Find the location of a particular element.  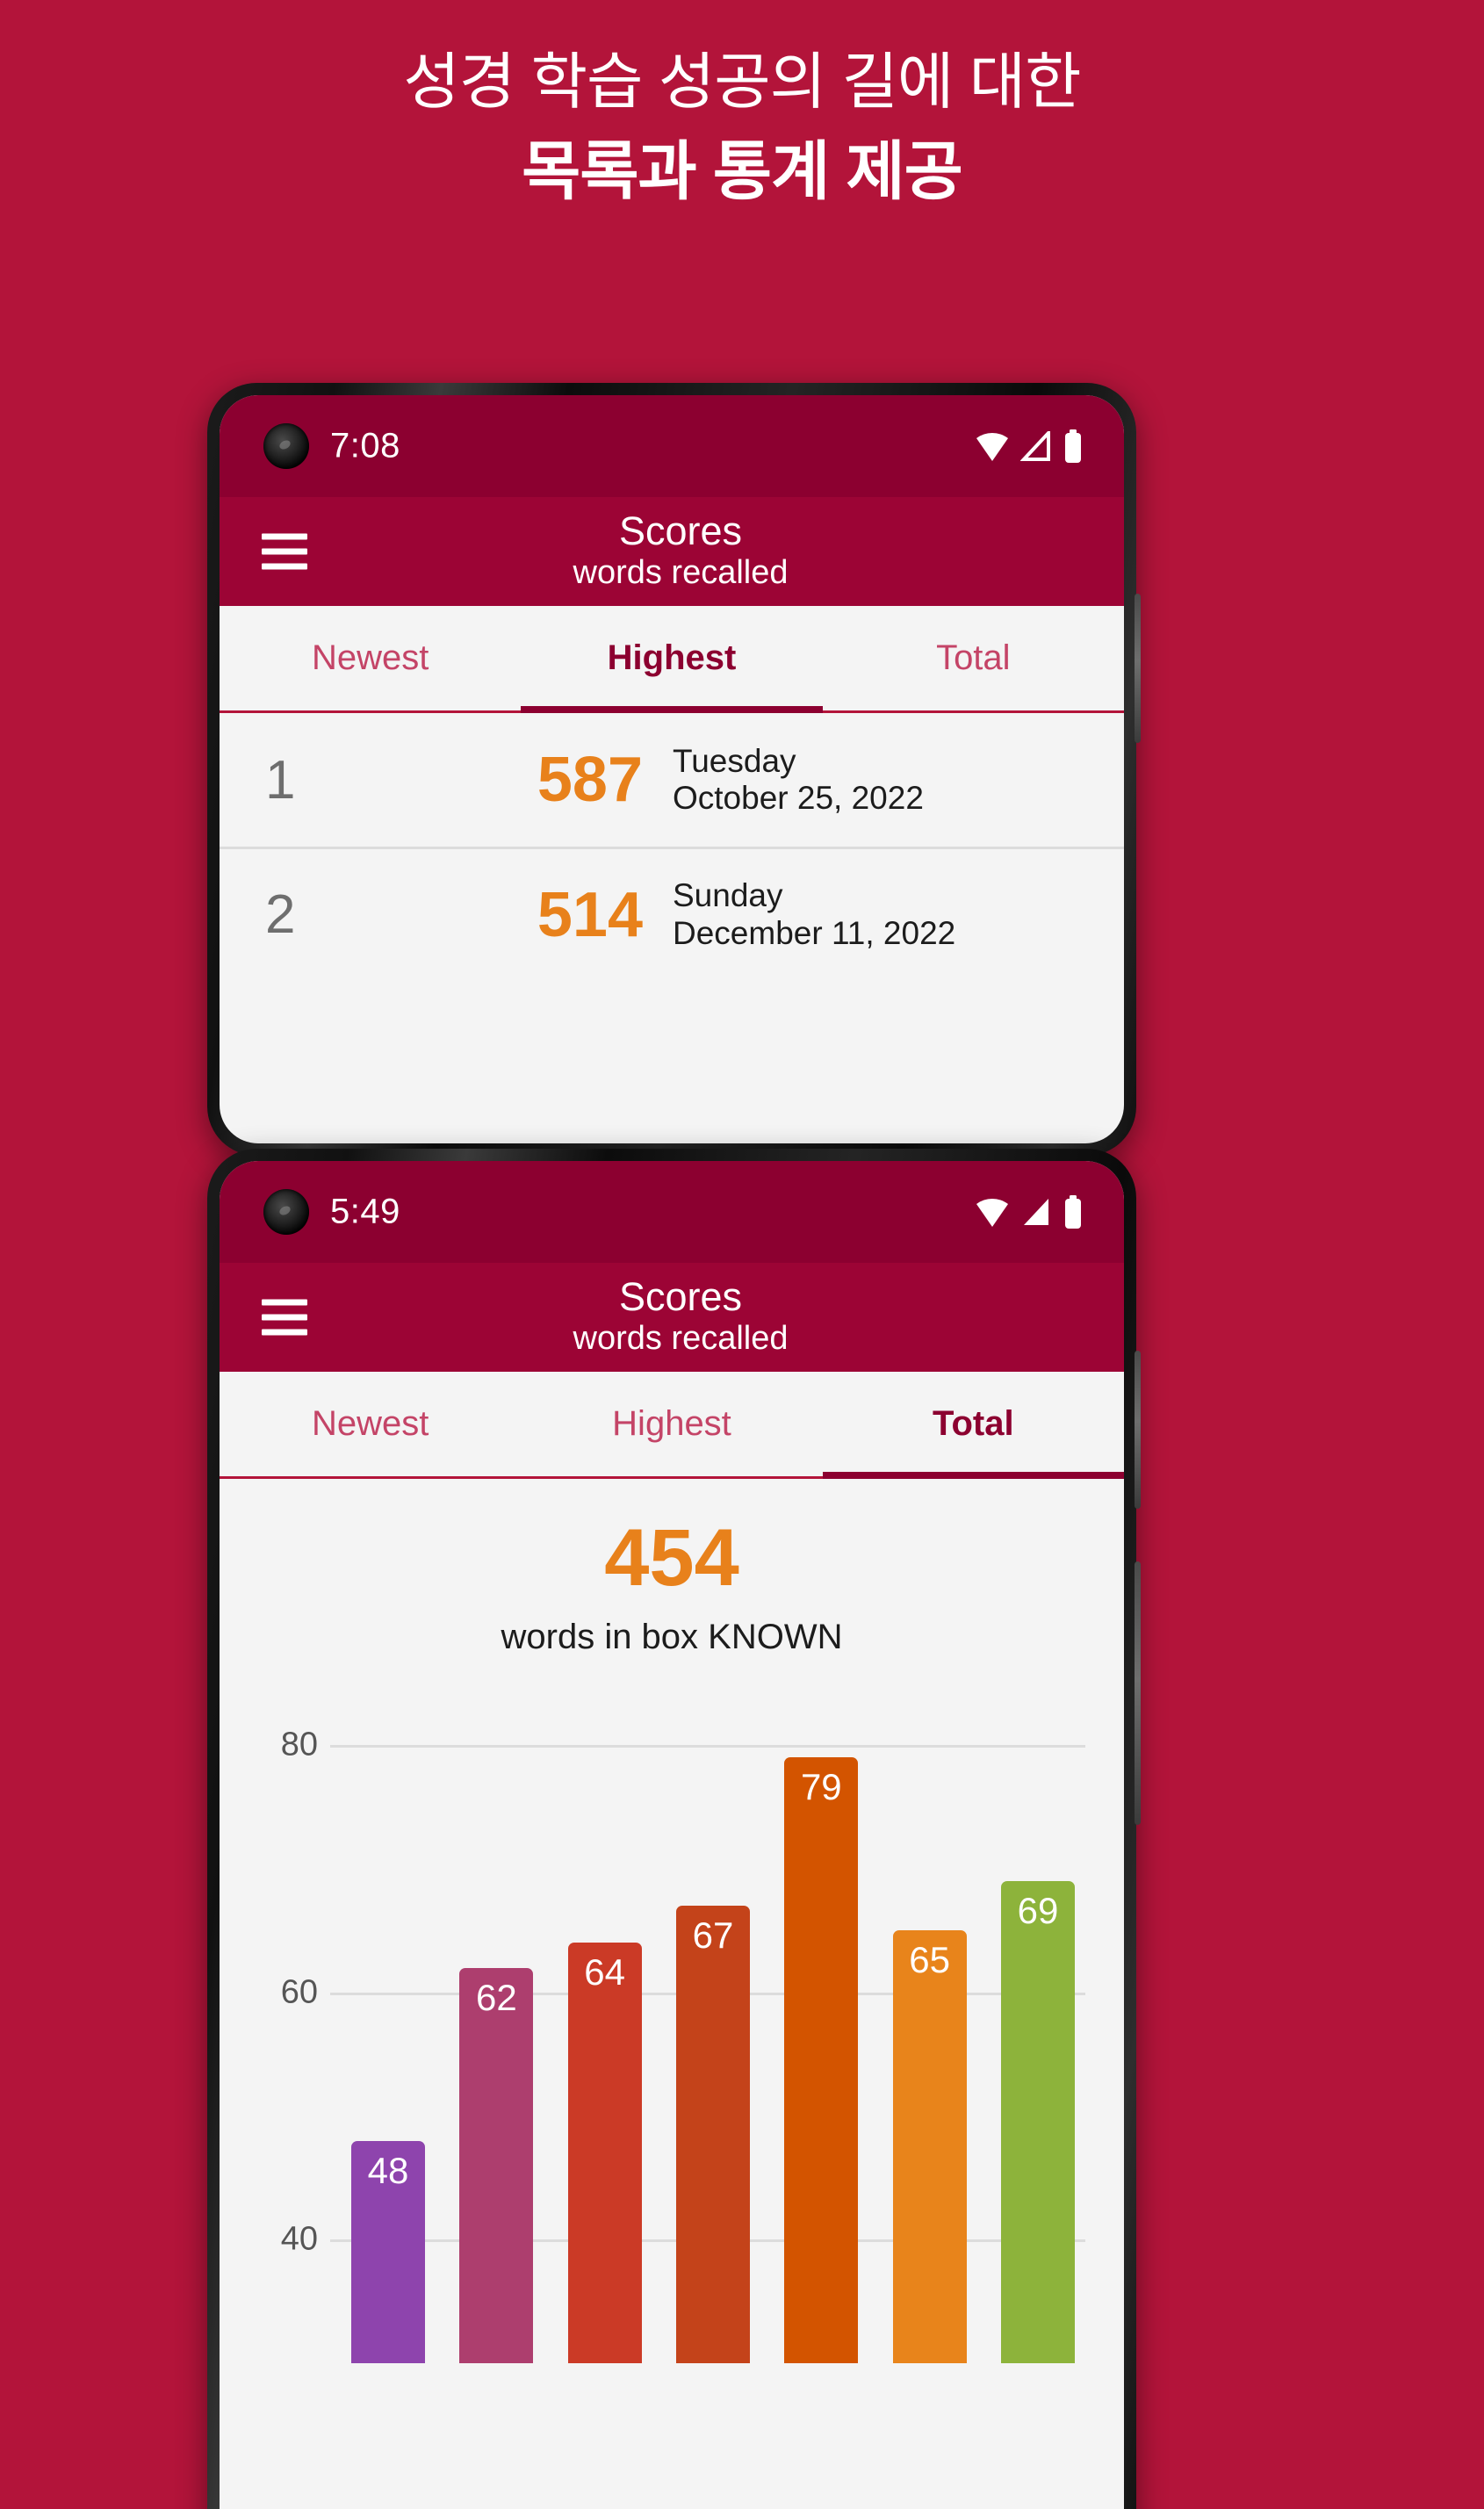

chart-bar: 67 is located at coordinates (712, 2134).